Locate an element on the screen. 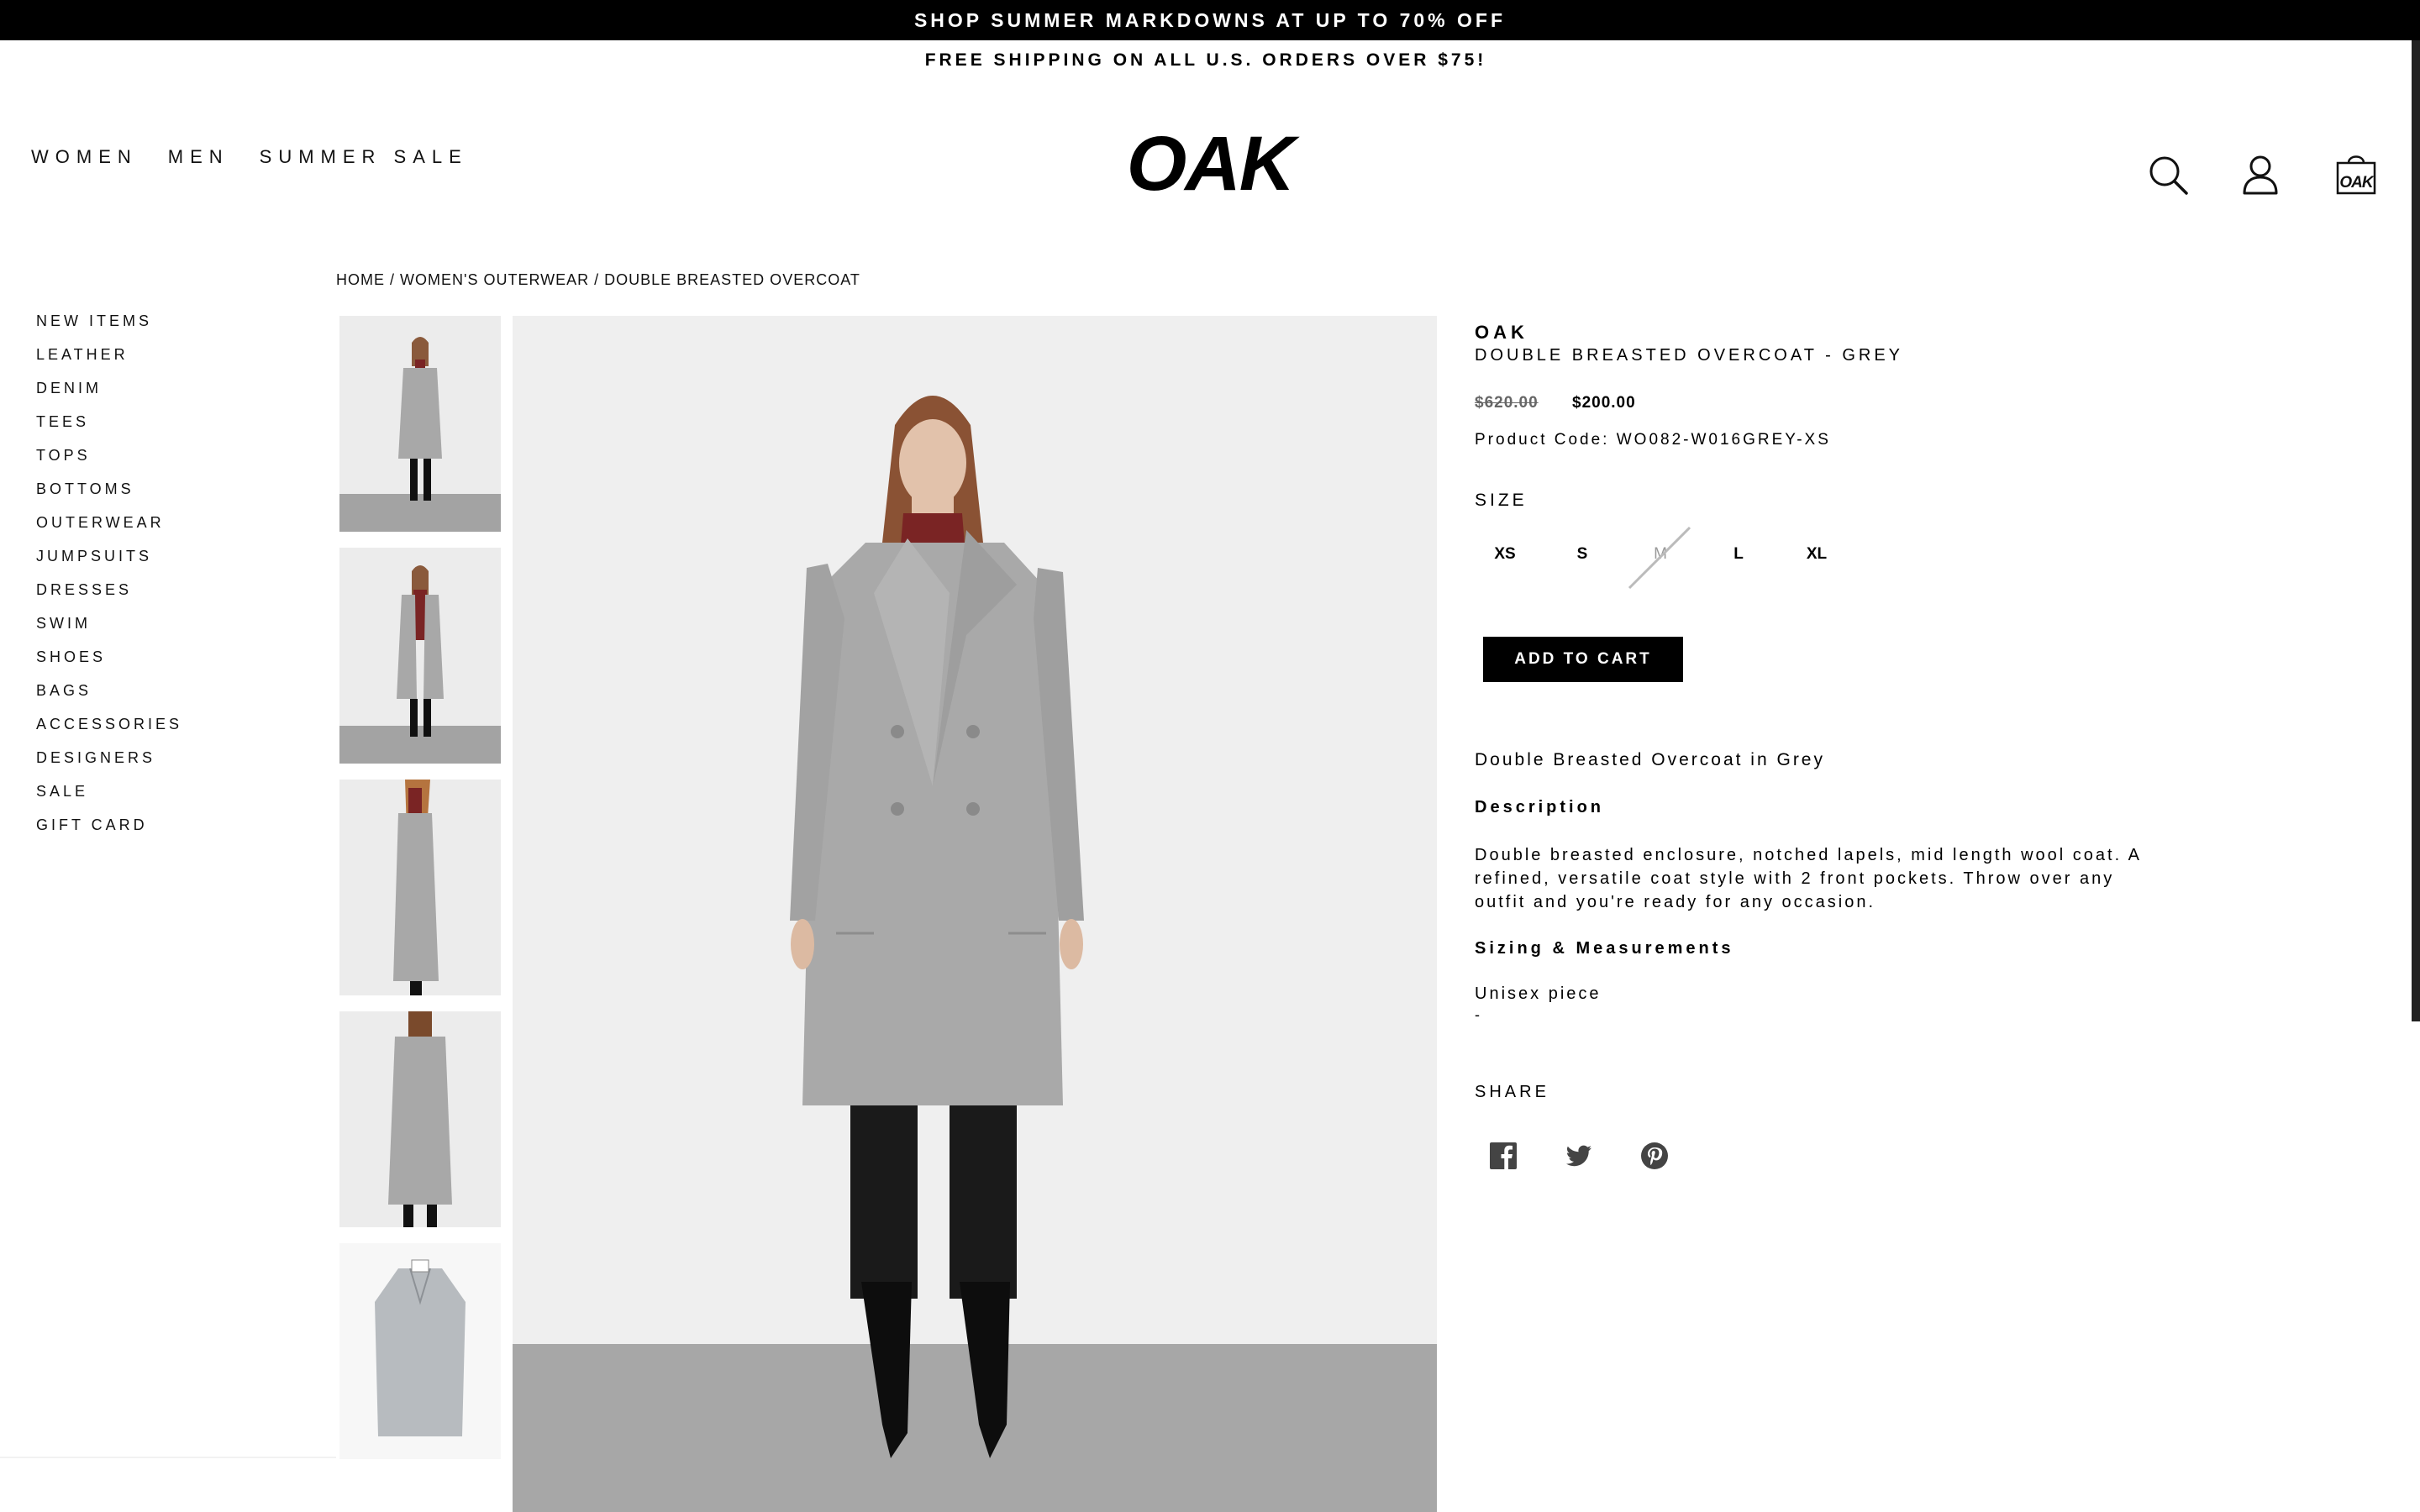 This screenshot has width=2420, height=1512. thumbnail-gallery is located at coordinates (420, 895).